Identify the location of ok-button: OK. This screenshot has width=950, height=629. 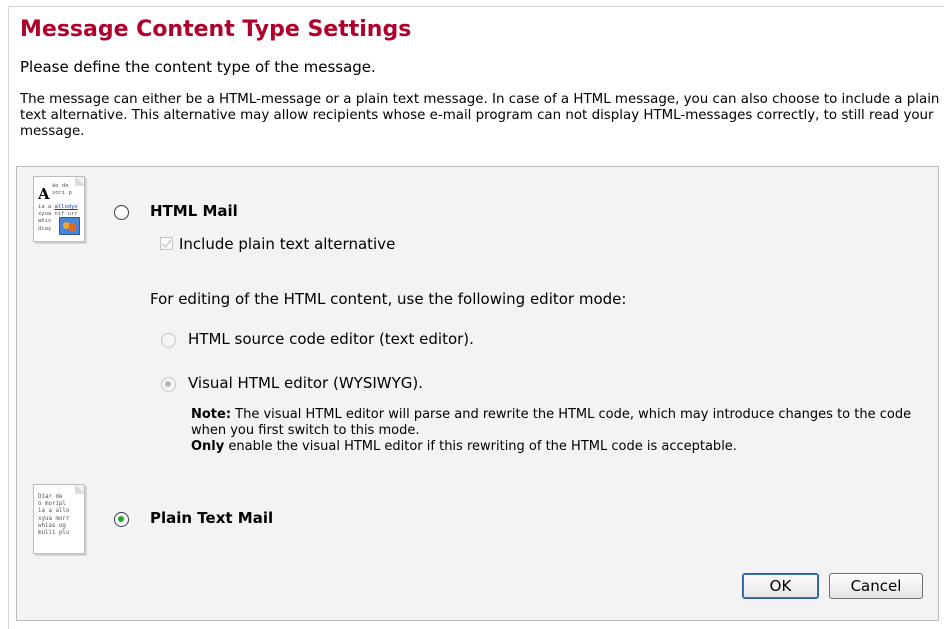
(780, 586).